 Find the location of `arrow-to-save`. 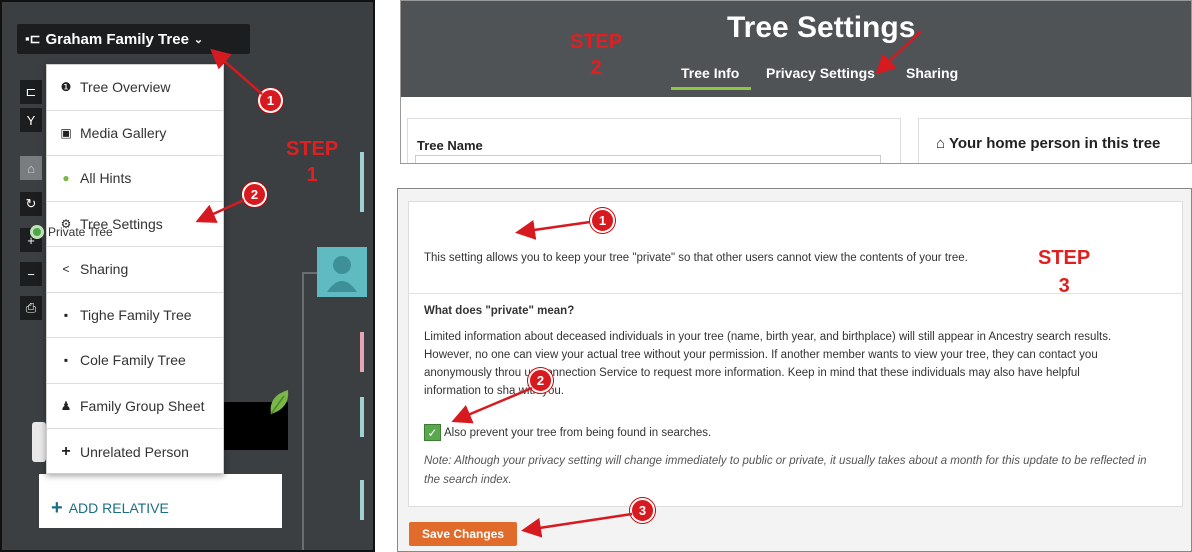

arrow-to-save is located at coordinates (577, 525).